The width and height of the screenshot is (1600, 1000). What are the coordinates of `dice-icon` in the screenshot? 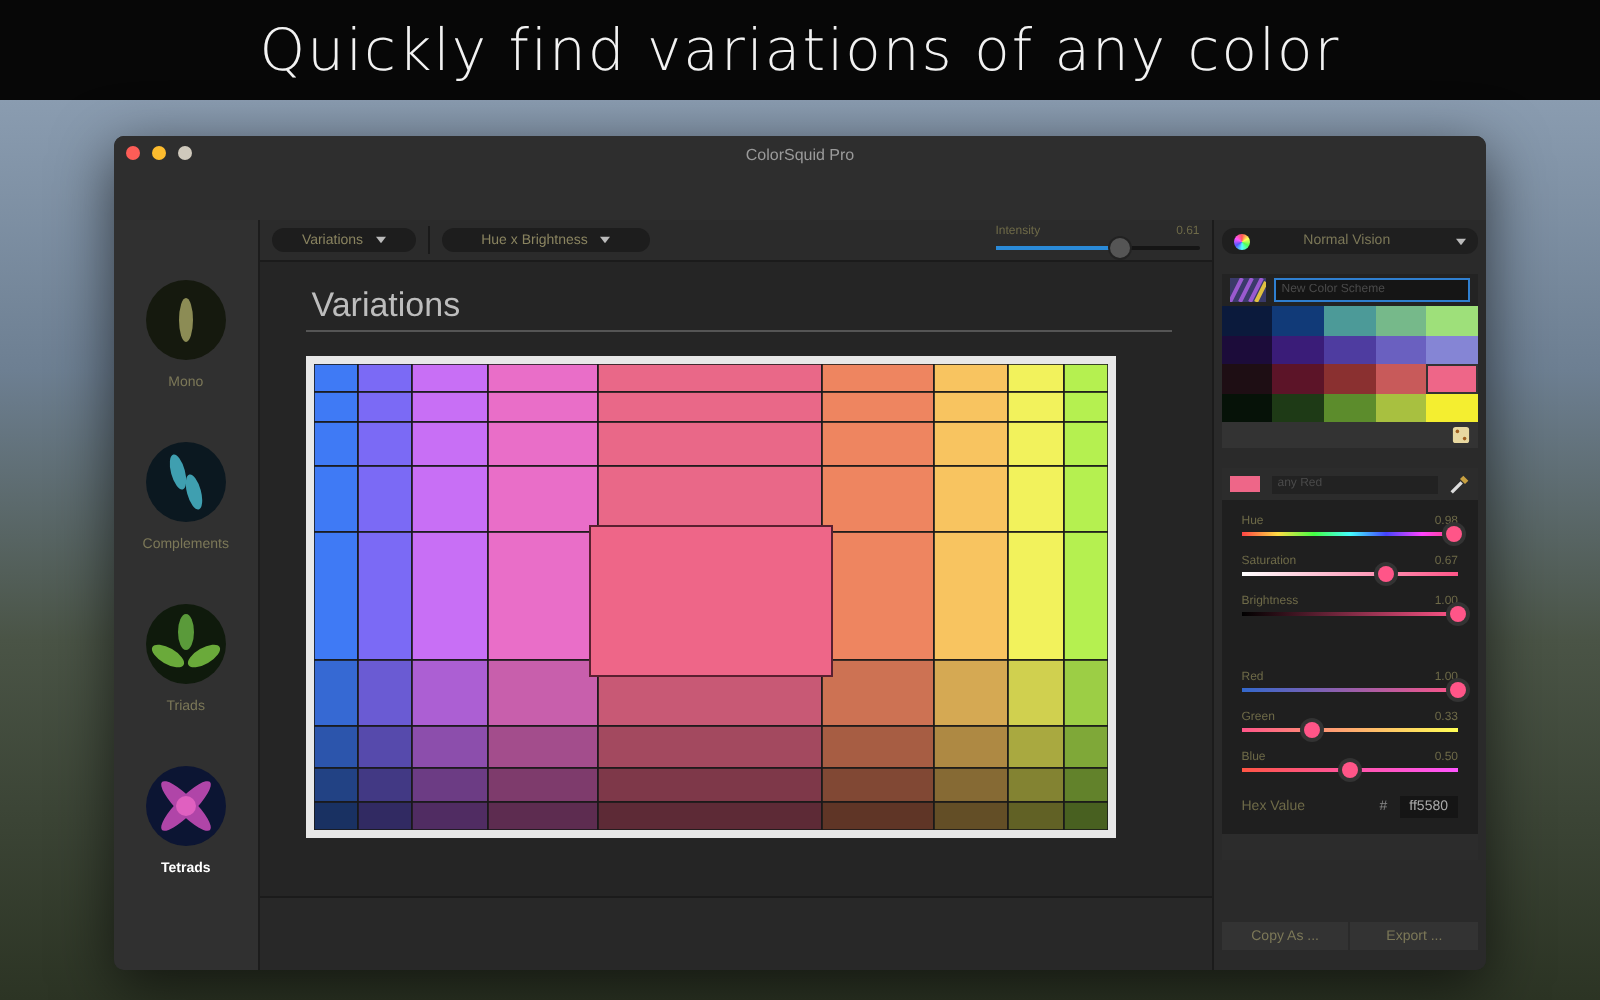 It's located at (1461, 435).